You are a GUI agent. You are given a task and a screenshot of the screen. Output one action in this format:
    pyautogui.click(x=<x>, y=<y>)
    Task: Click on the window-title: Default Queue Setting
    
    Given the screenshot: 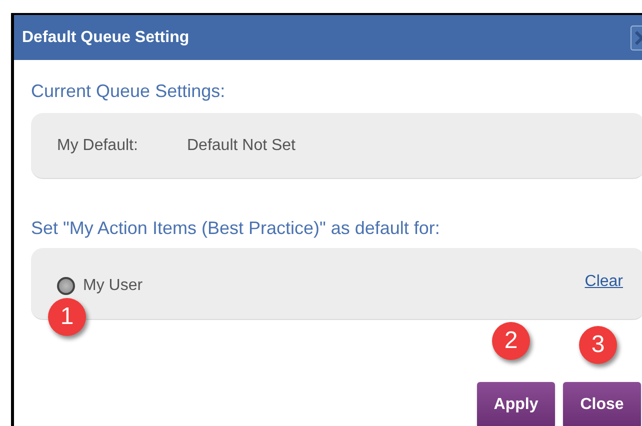 What is the action you would take?
    pyautogui.click(x=106, y=38)
    